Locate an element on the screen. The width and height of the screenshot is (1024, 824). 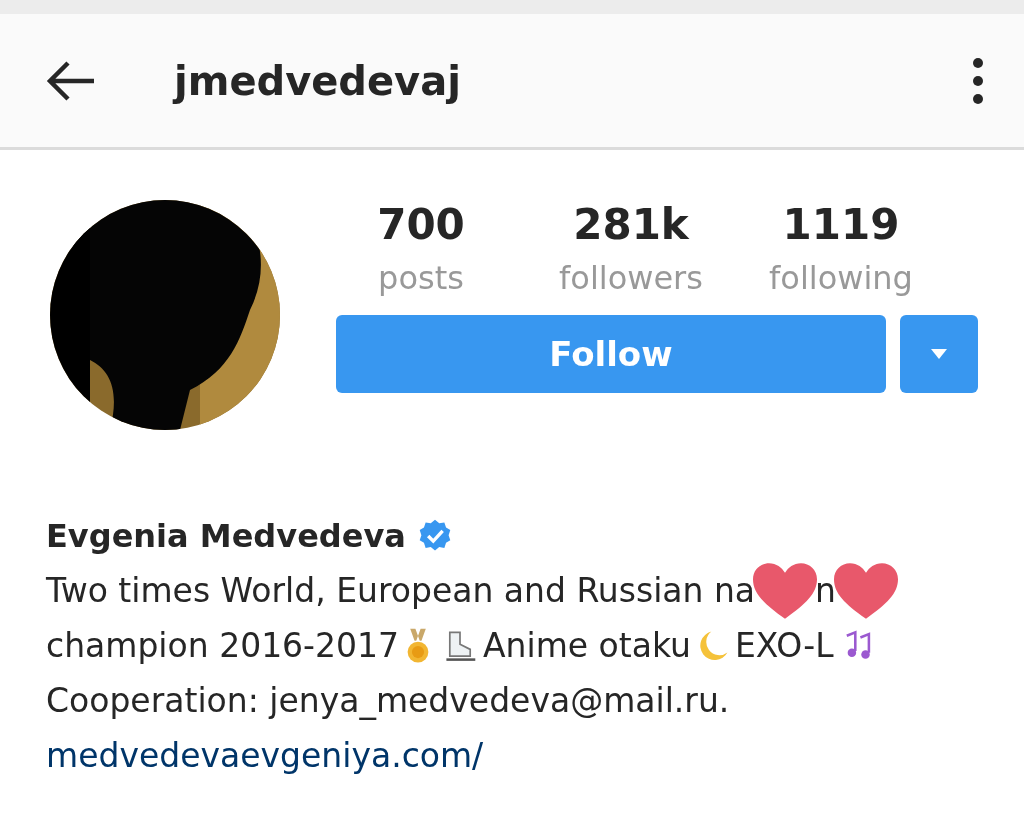
stat-count: 700 is located at coordinates (421, 224).